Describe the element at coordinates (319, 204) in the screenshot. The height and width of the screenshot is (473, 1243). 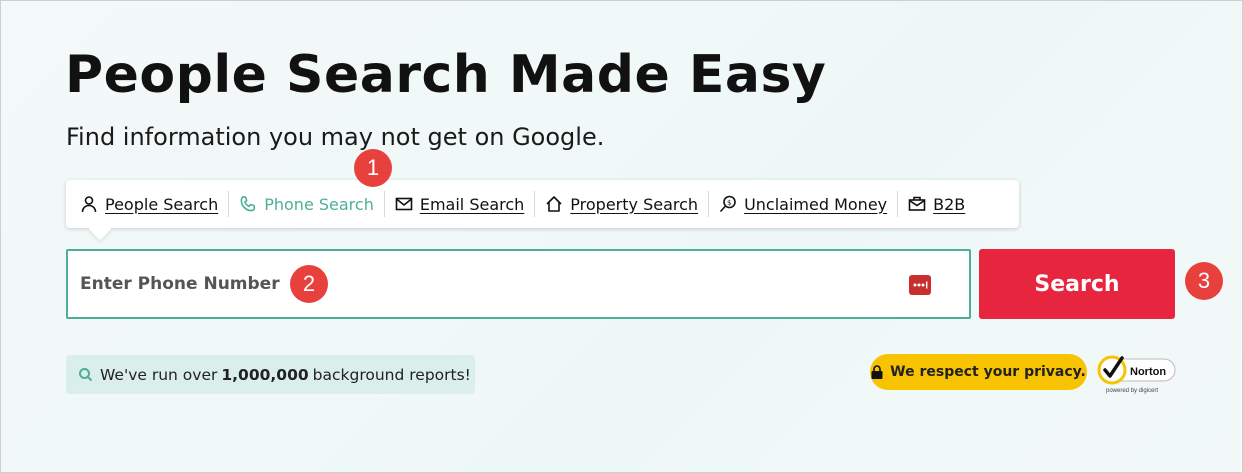
I see `tab-label: Phone Search` at that location.